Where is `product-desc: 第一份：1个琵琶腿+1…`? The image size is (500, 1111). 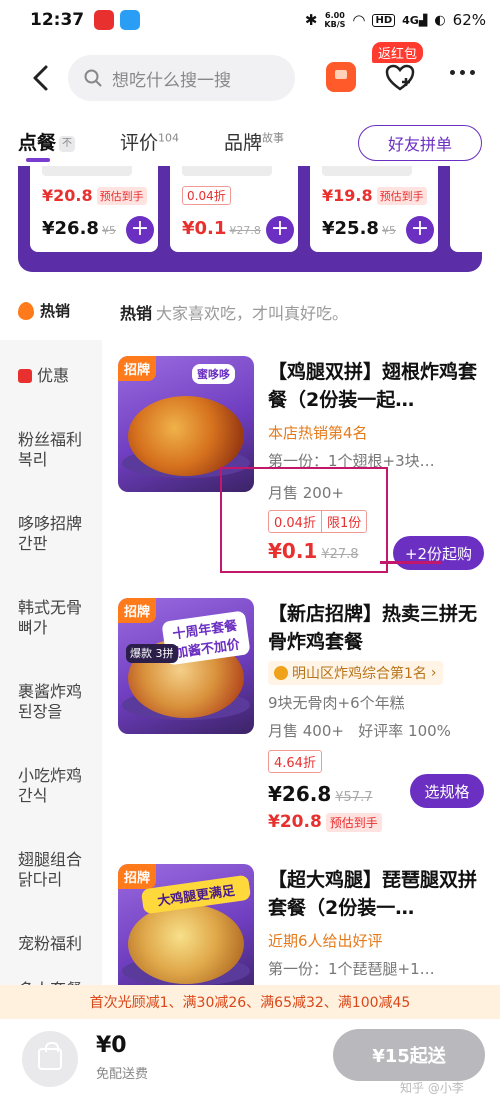
product-desc: 第一份：1个琵琶腿+1… is located at coordinates (351, 969).